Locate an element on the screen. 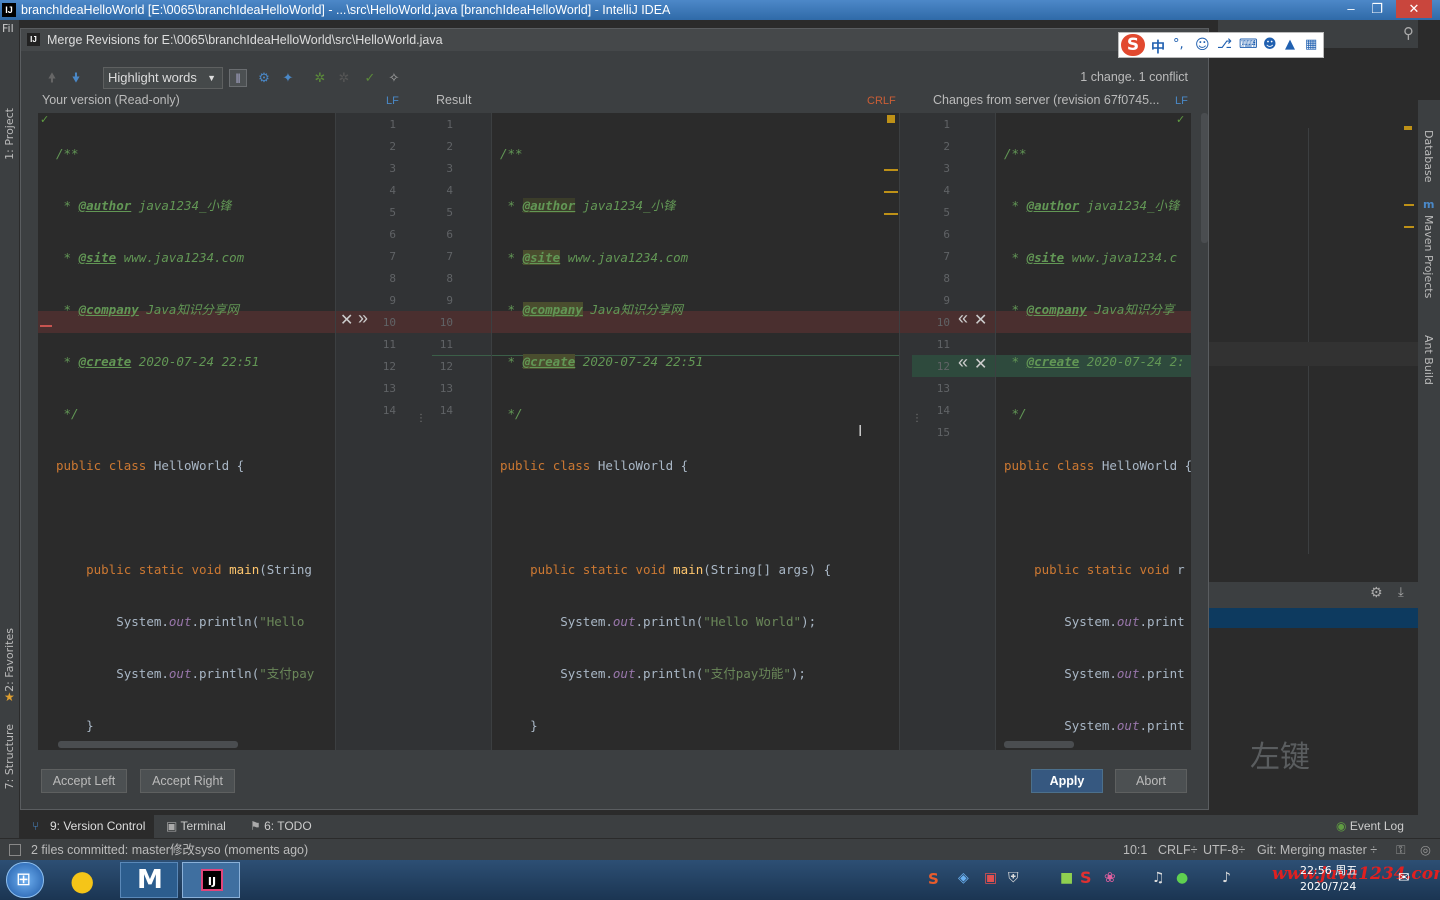  microphone-icon: ⎇ is located at coordinates (1224, 44).